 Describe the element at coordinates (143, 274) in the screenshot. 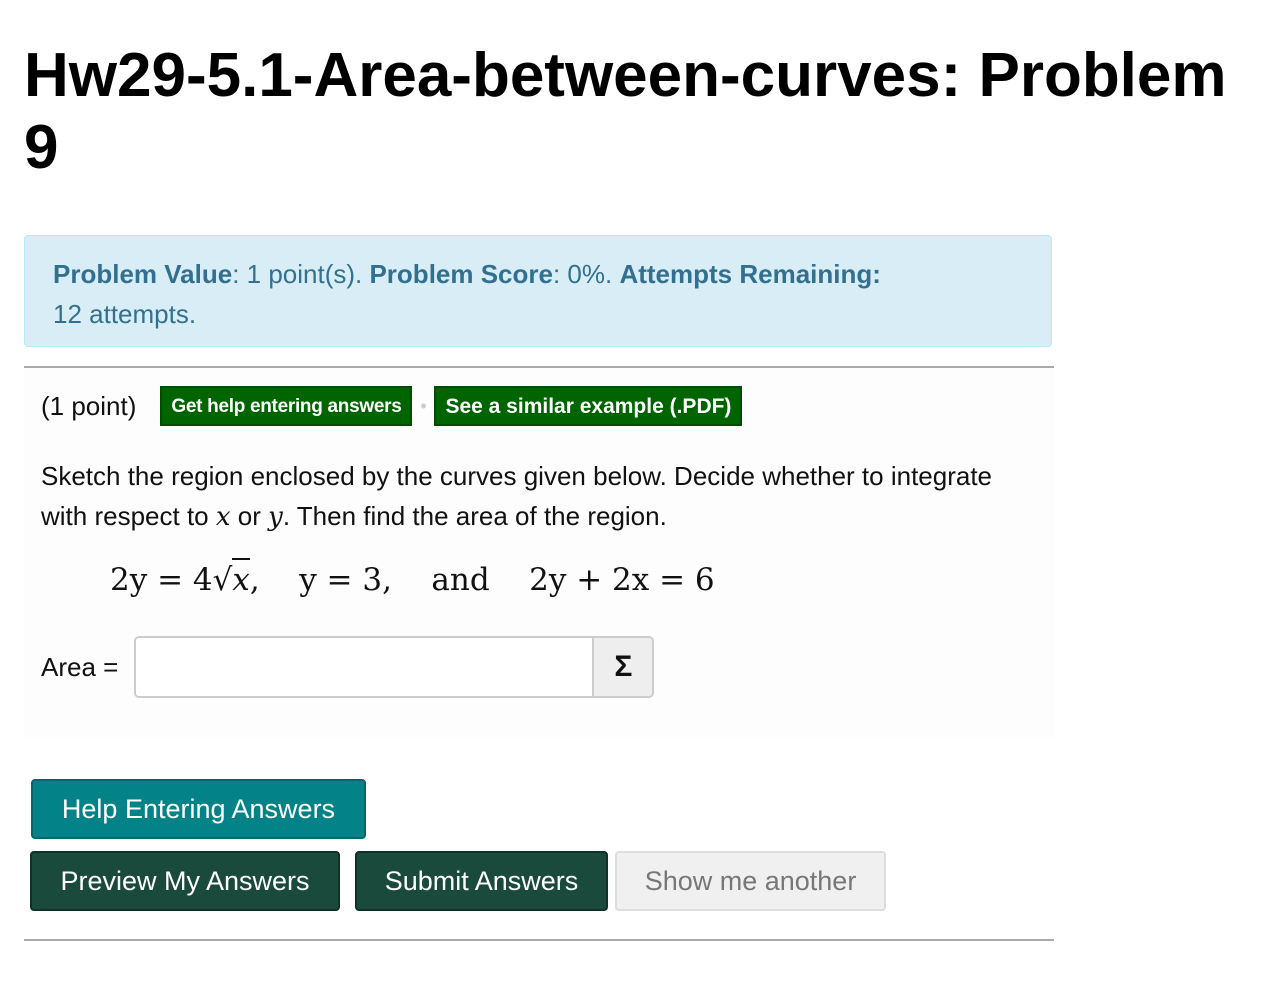

I see `problem-value-label: Problem Value` at that location.